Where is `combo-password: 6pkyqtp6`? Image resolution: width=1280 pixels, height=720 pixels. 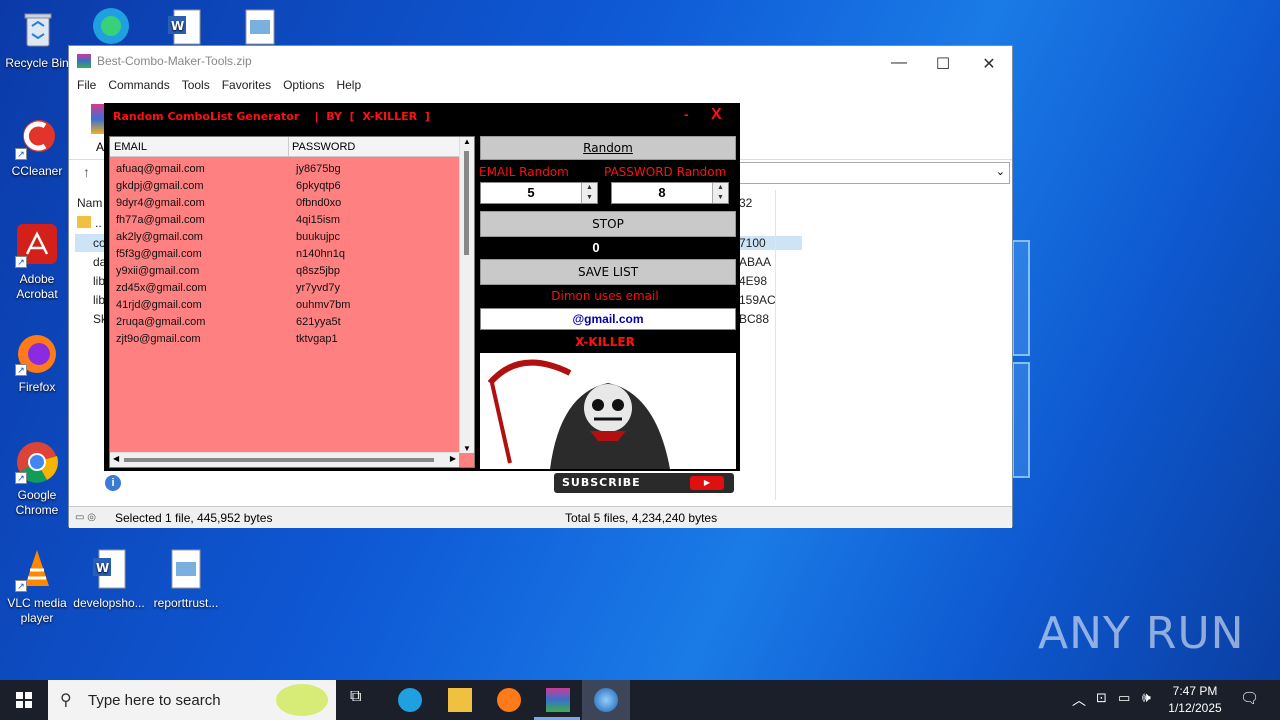 combo-password: 6pkyqtp6 is located at coordinates (318, 186).